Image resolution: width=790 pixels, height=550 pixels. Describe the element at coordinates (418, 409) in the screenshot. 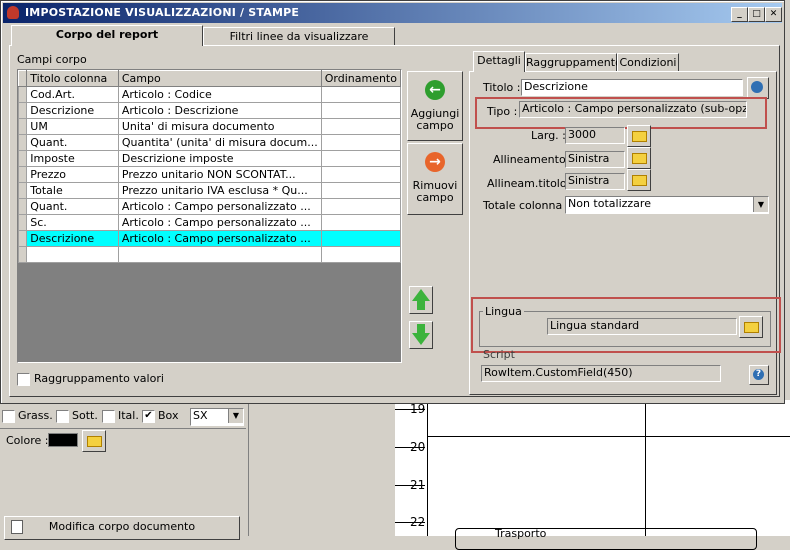

I see `ruler-num: 19` at that location.